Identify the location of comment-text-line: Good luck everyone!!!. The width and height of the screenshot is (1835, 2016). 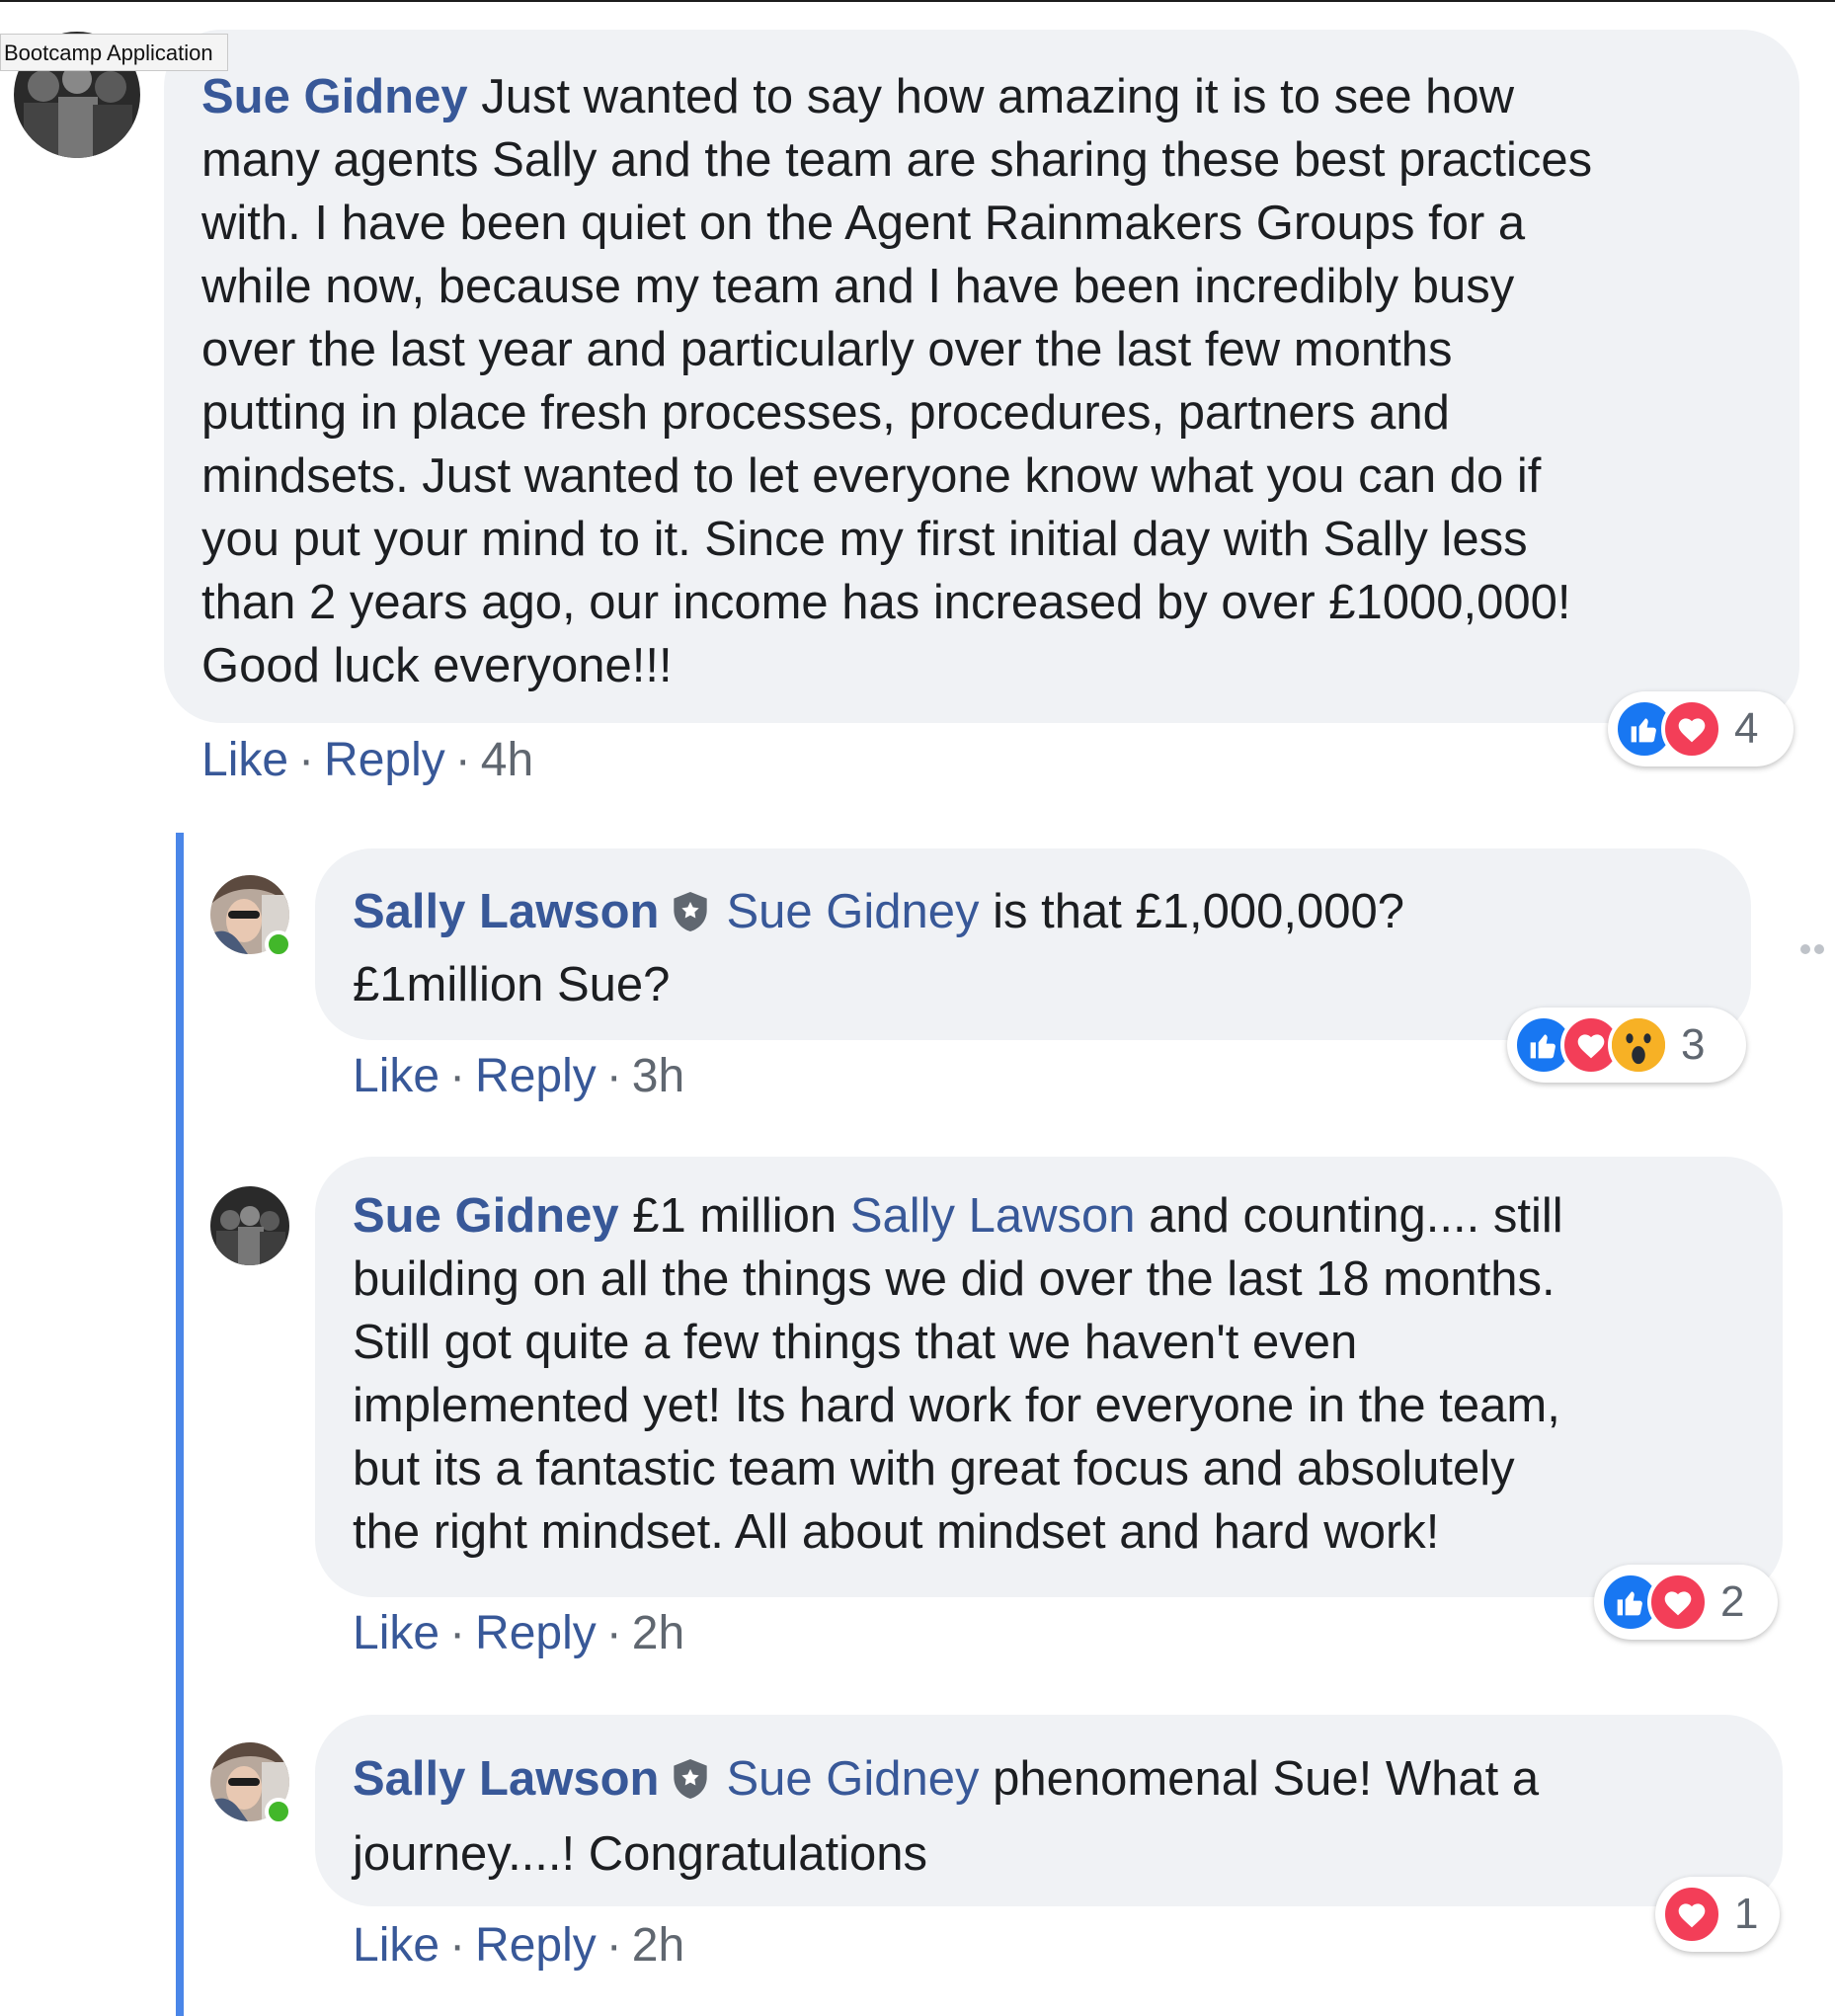
(437, 665).